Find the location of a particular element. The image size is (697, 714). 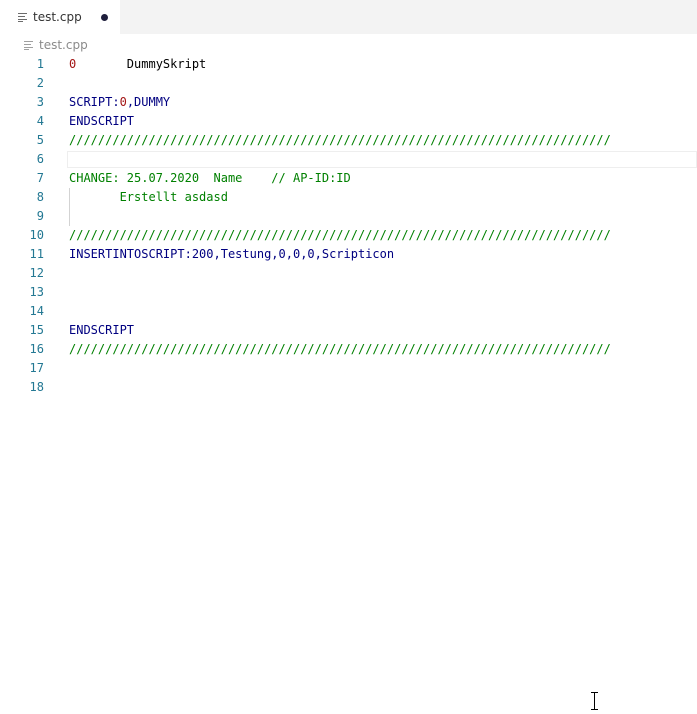

tab-label: test.cpp is located at coordinates (57, 17).